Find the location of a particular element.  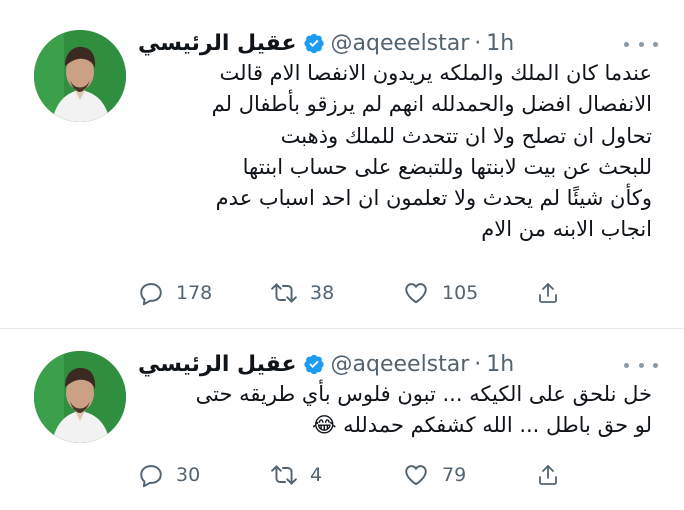

reply-button: 30 is located at coordinates (169, 475).